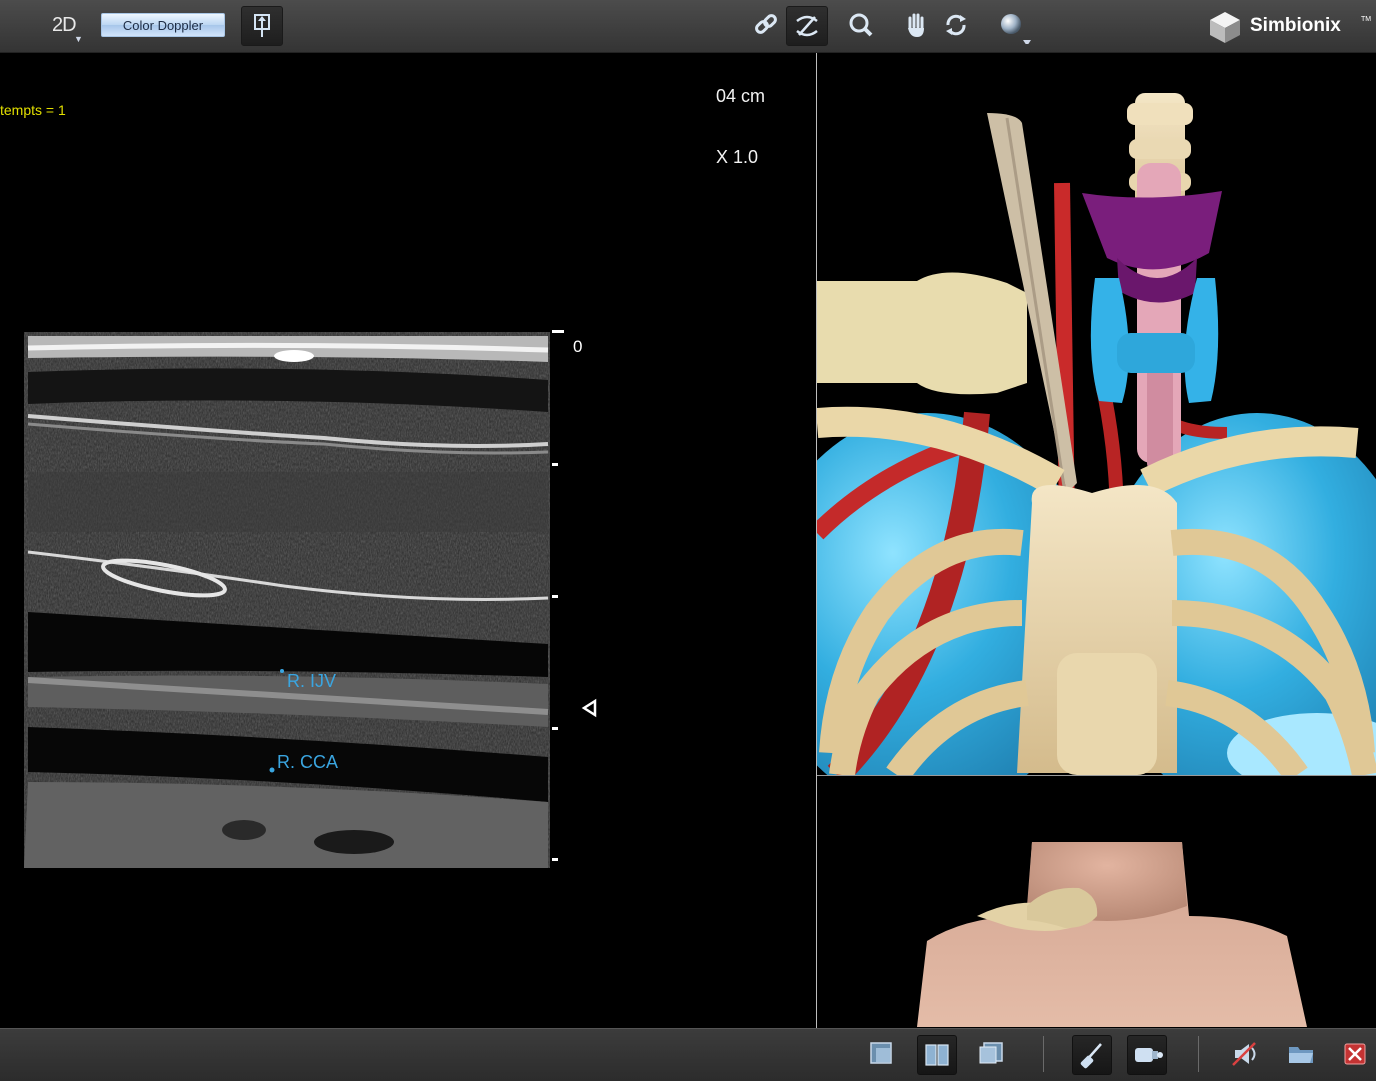 The height and width of the screenshot is (1081, 1376). I want to click on trademark: TM, so click(1366, 19).